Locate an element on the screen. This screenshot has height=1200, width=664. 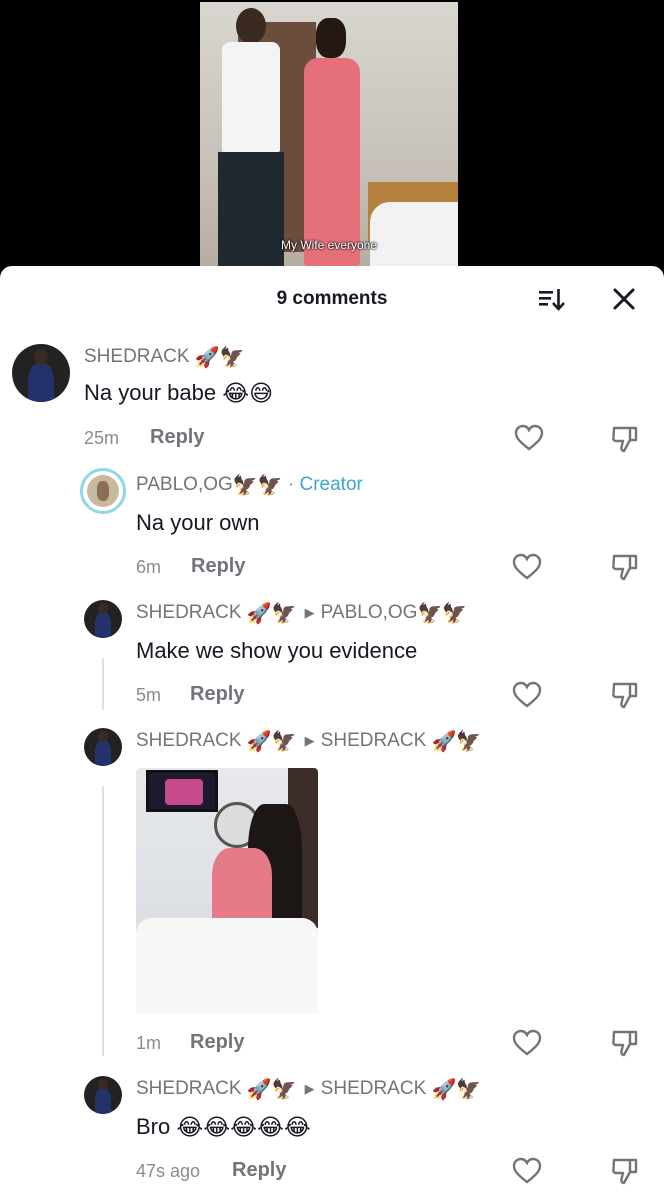
username-emoji: 🦅🦅 is located at coordinates (257, 484).